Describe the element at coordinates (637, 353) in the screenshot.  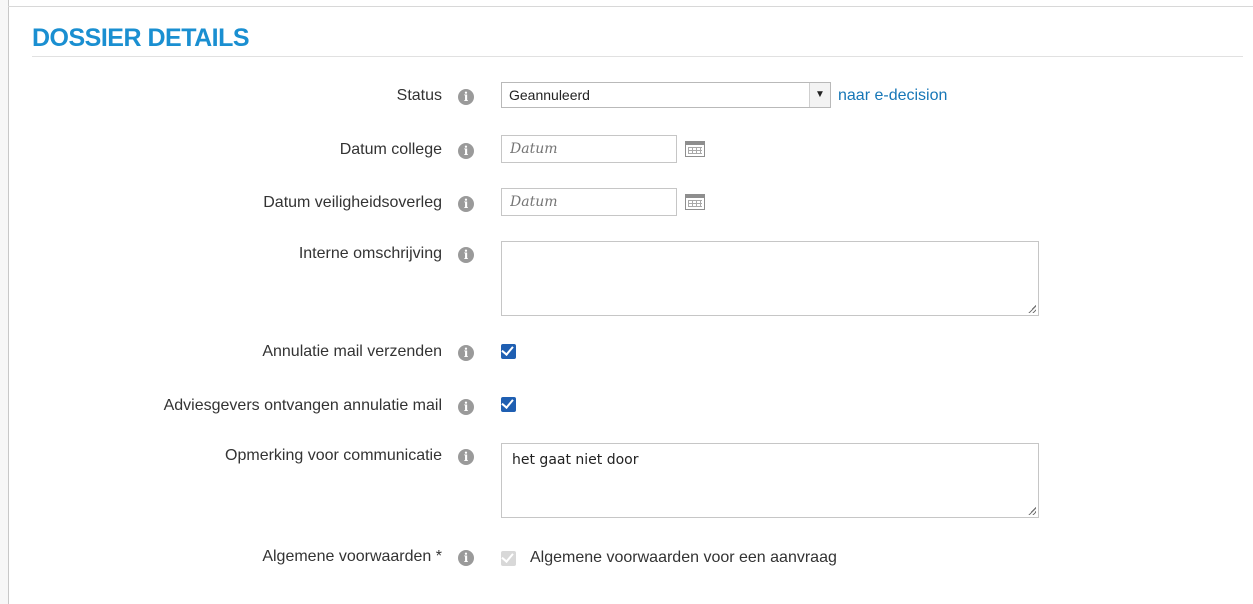
I see `annulatie-mail-row: Annulatie mail verzenden i` at that location.